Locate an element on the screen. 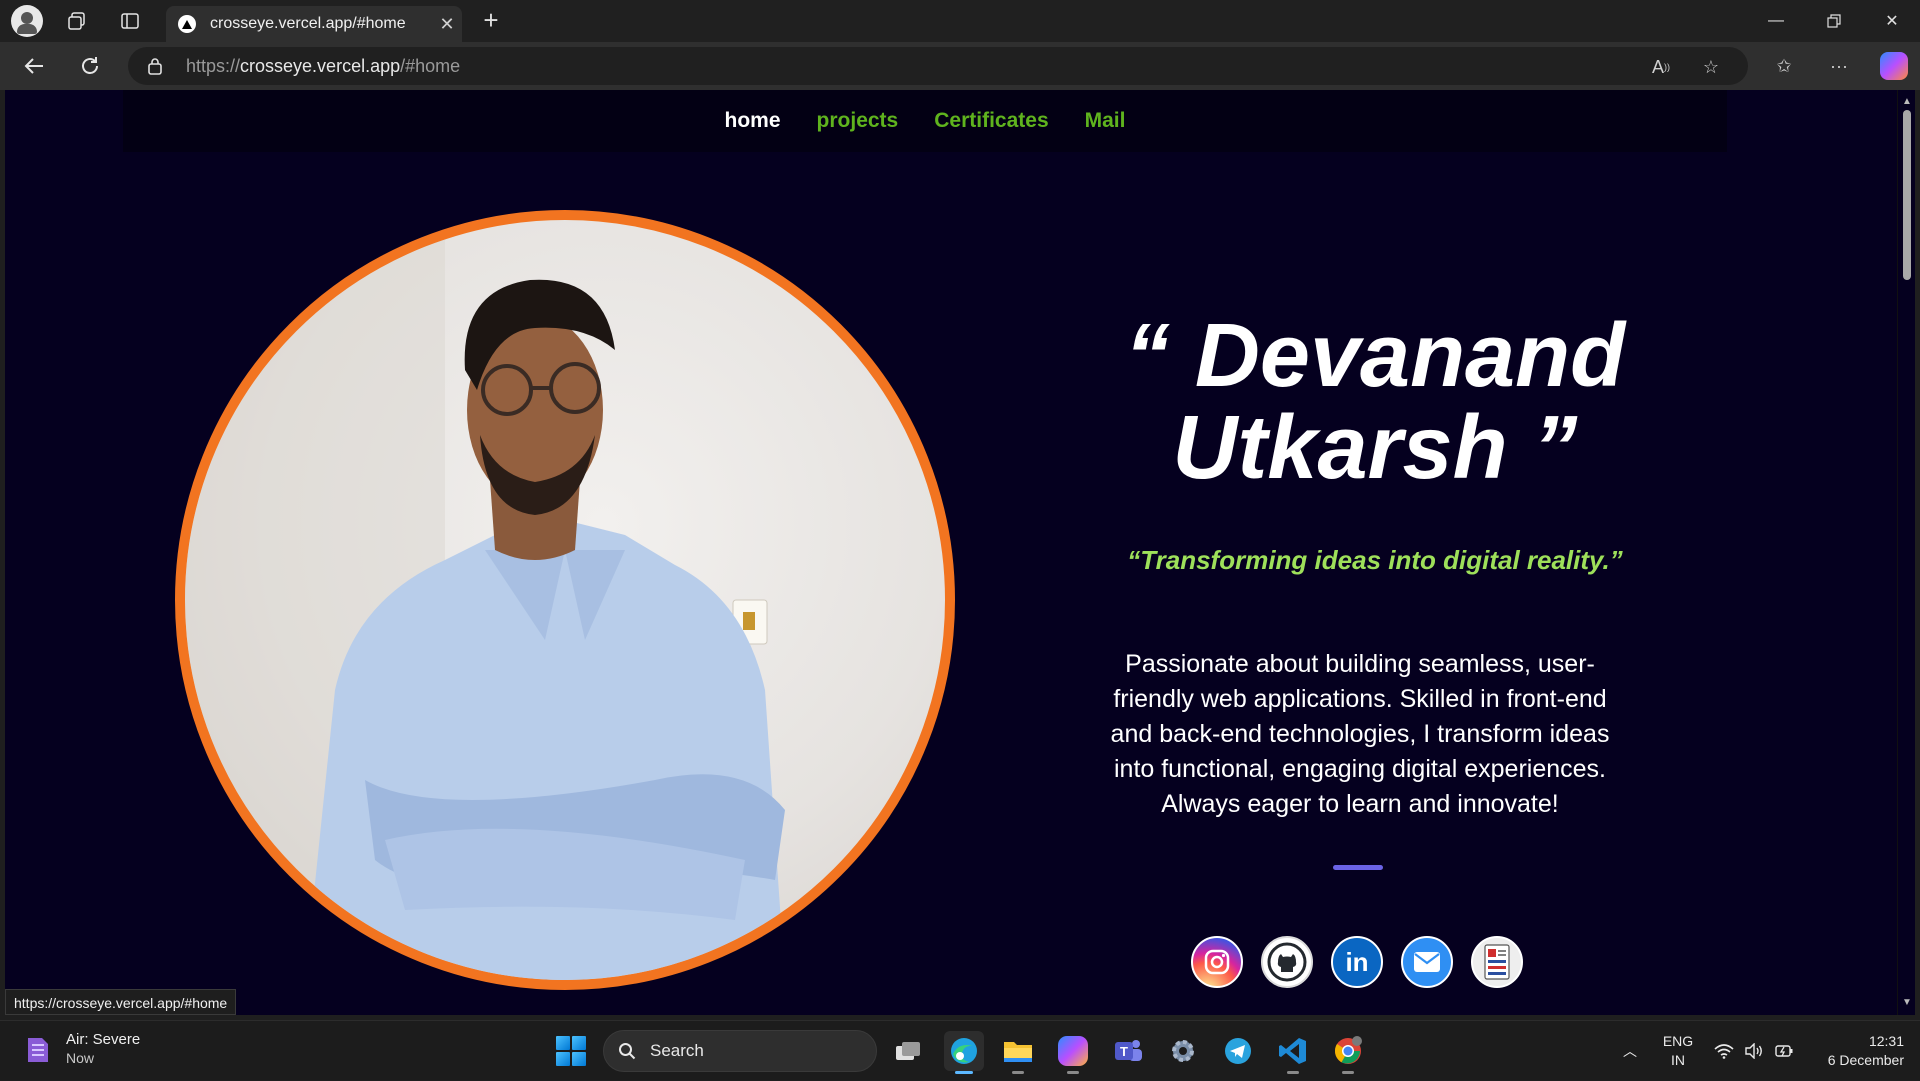  url-field: https://crosseye.vercel.app/#home A)) ☆ is located at coordinates (938, 66).